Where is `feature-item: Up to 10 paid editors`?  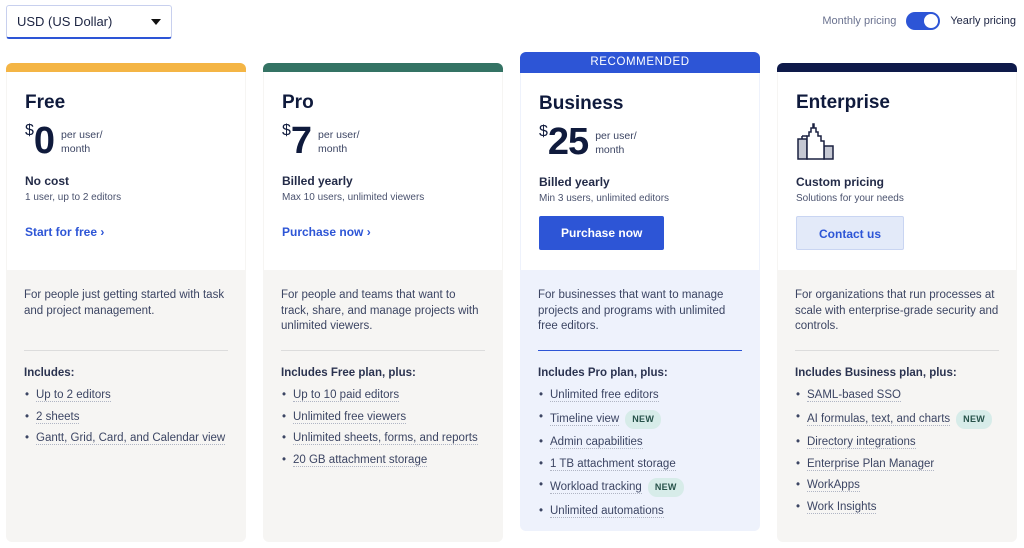 feature-item: Up to 10 paid editors is located at coordinates (383, 395).